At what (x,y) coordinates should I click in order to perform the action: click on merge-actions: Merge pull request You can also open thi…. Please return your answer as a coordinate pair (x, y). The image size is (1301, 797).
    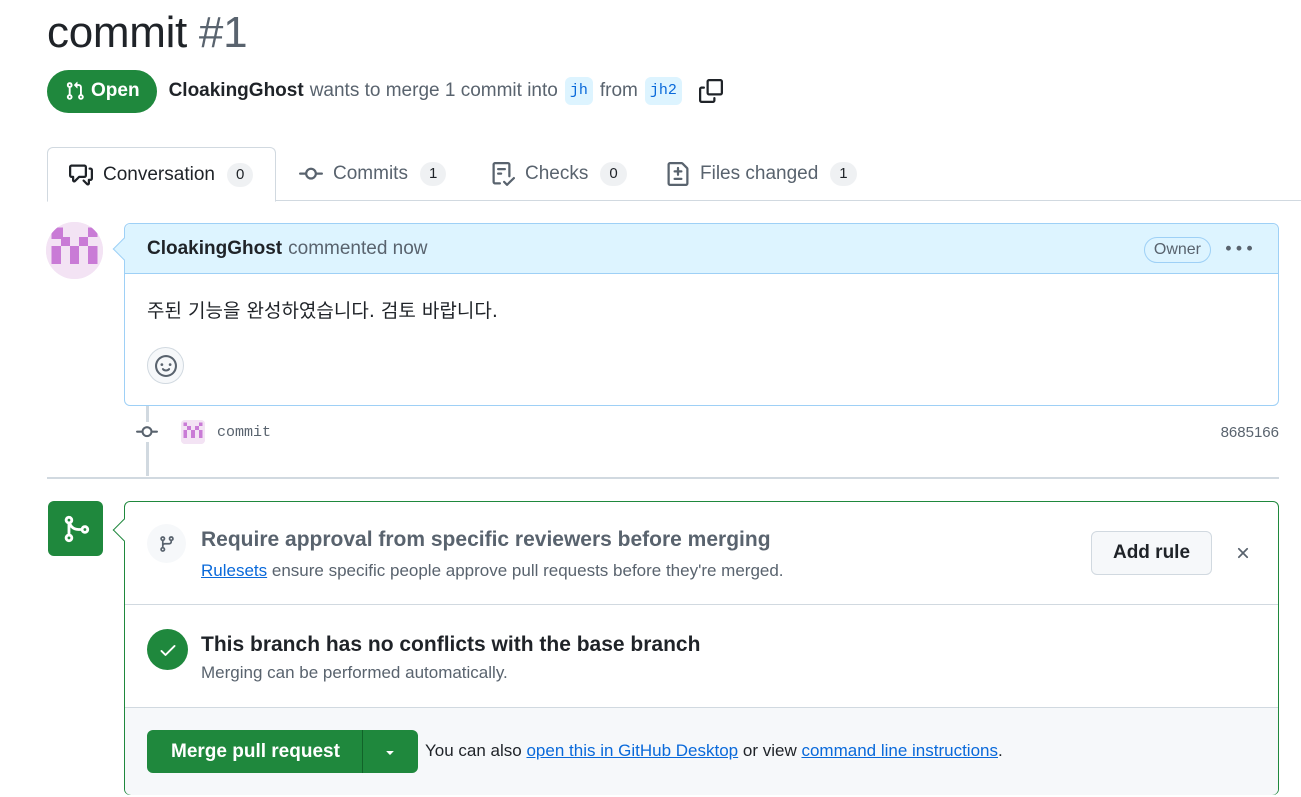
    Looking at the image, I should click on (701, 751).